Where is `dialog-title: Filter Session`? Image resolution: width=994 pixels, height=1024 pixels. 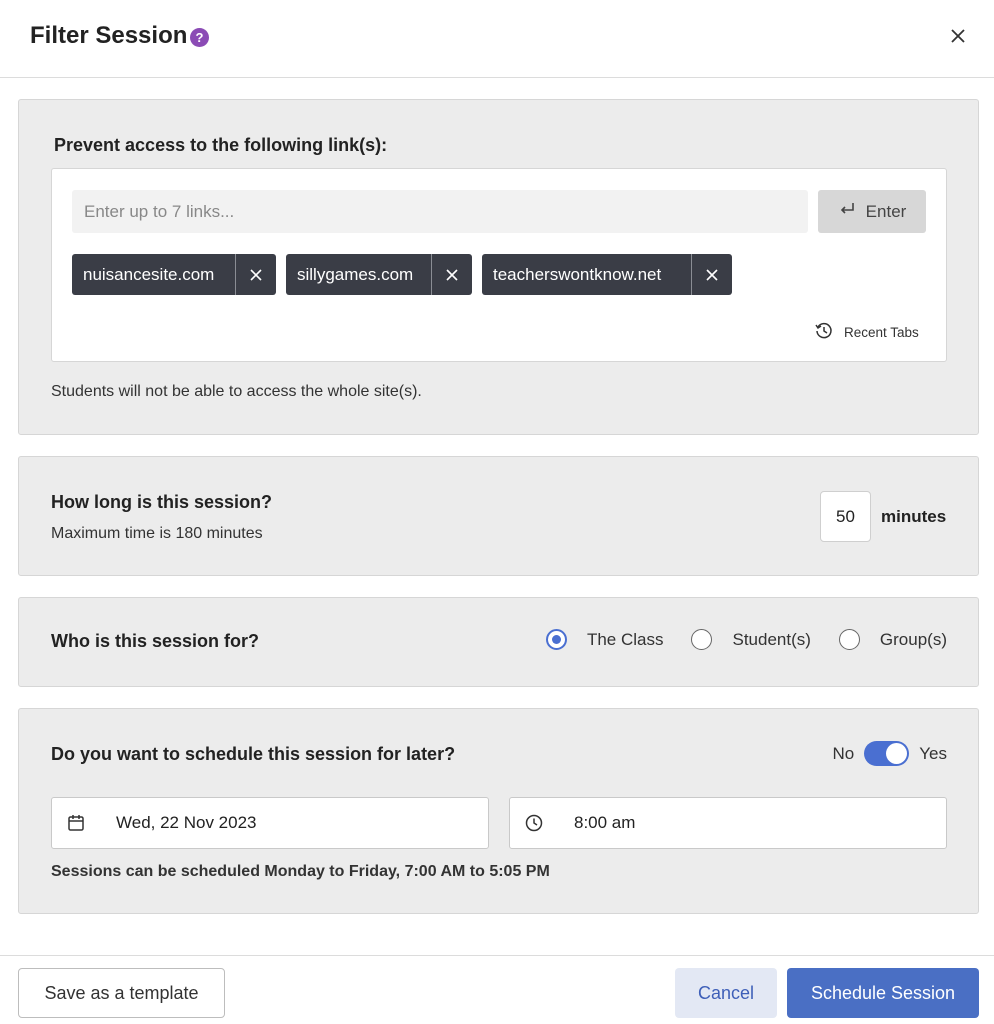 dialog-title: Filter Session is located at coordinates (109, 35).